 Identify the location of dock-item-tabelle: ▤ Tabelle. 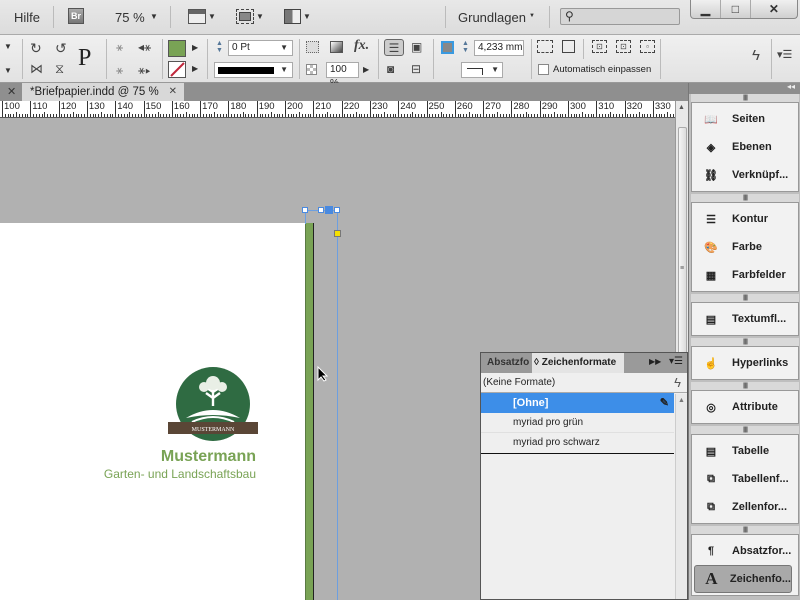
(745, 451).